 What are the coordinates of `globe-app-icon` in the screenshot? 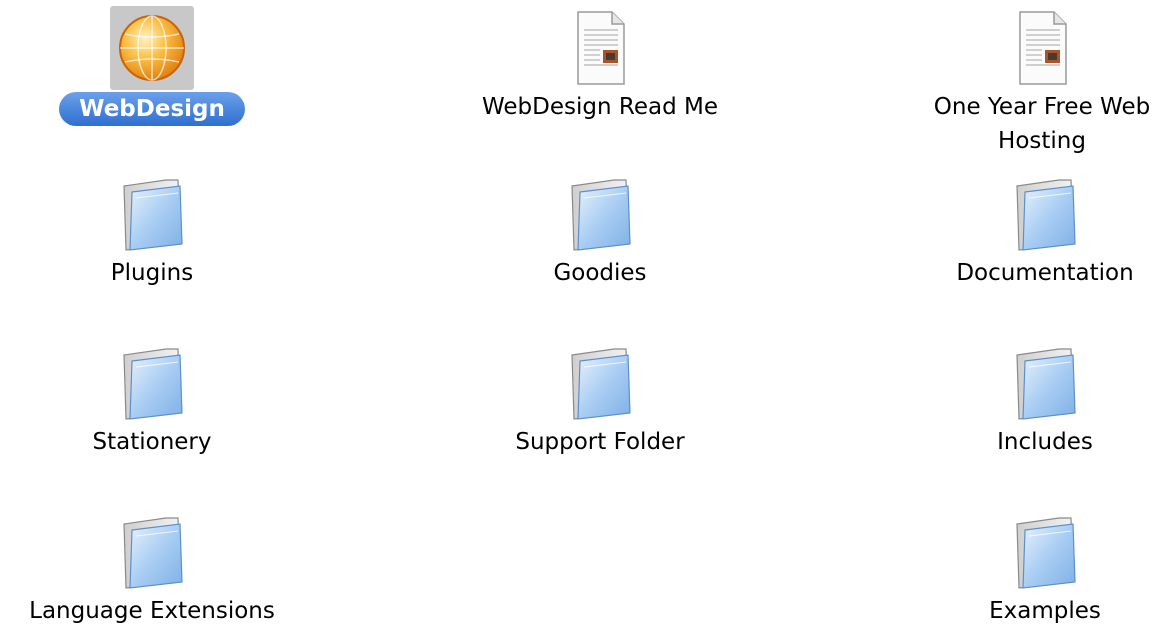 It's located at (152, 48).